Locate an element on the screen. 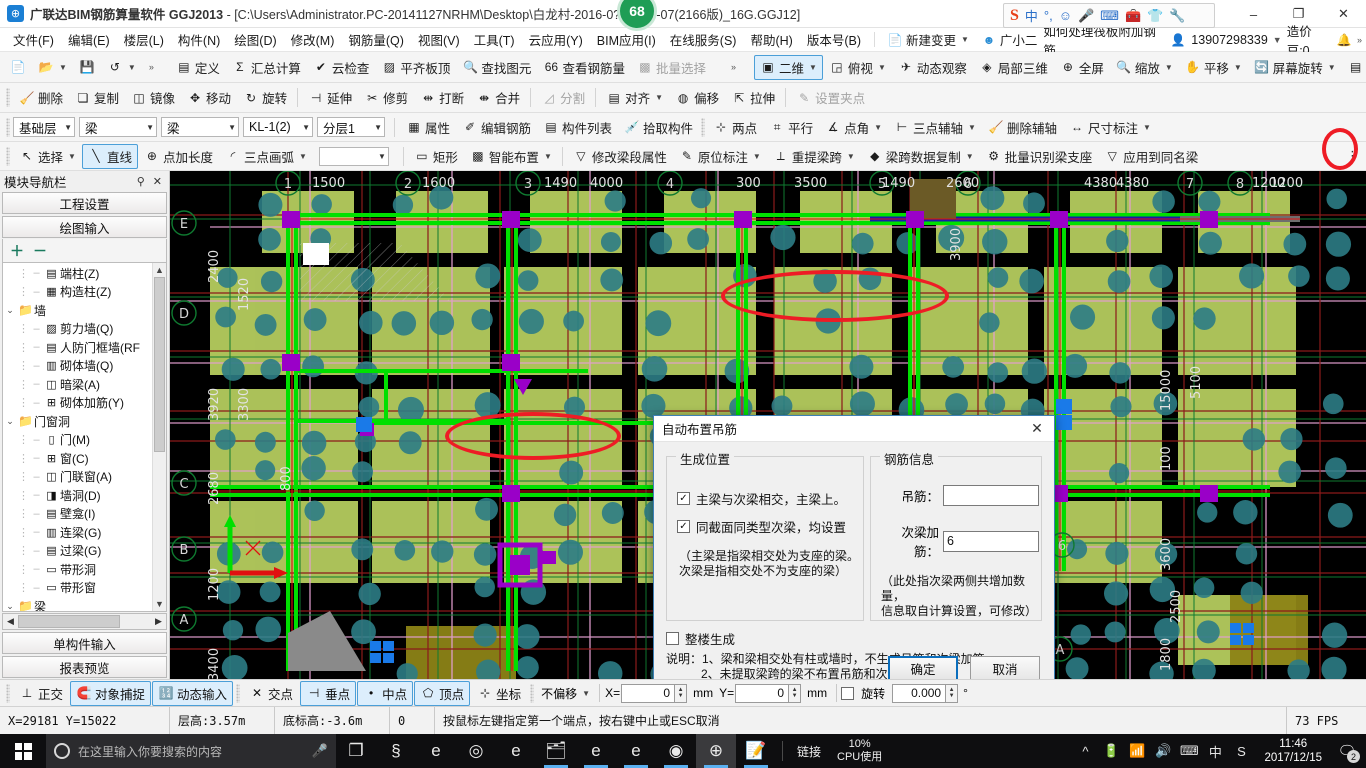 This screenshot has height=768, width=1366. draw-tool-应用到同名梁-12: ▽ 应用到同名梁 is located at coordinates (1151, 156).